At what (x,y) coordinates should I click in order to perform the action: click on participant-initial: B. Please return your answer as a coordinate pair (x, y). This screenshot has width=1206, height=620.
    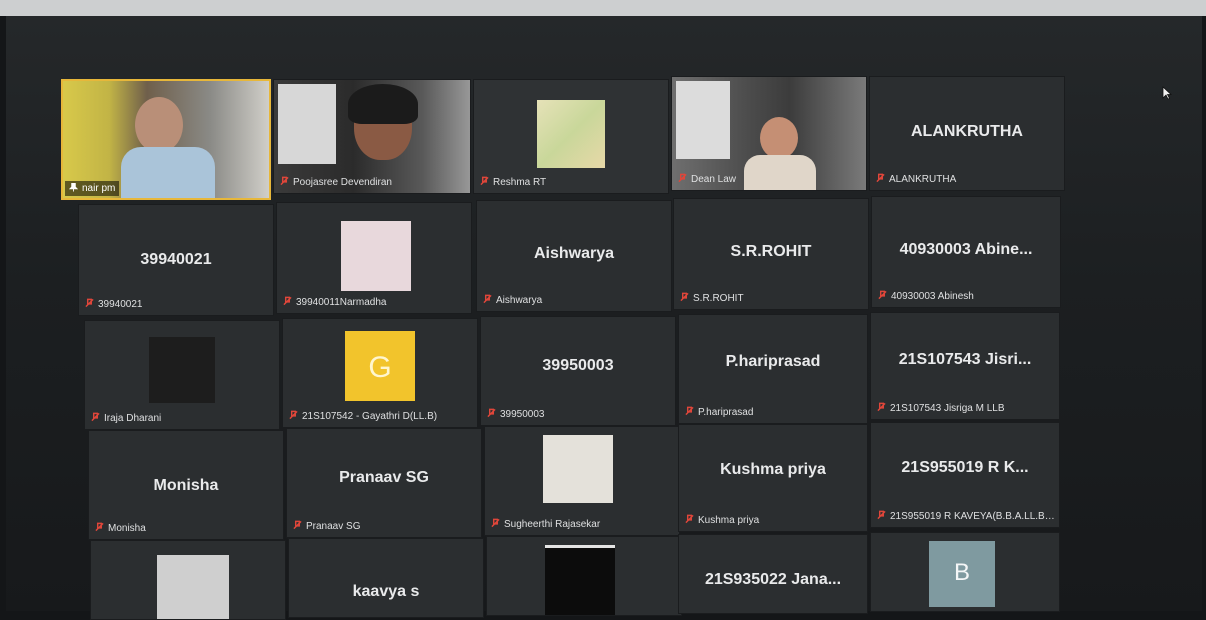
    Looking at the image, I should click on (961, 572).